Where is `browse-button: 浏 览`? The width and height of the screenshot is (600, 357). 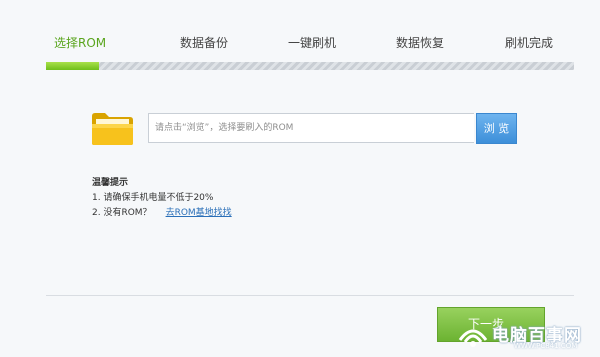 browse-button: 浏 览 is located at coordinates (496, 128).